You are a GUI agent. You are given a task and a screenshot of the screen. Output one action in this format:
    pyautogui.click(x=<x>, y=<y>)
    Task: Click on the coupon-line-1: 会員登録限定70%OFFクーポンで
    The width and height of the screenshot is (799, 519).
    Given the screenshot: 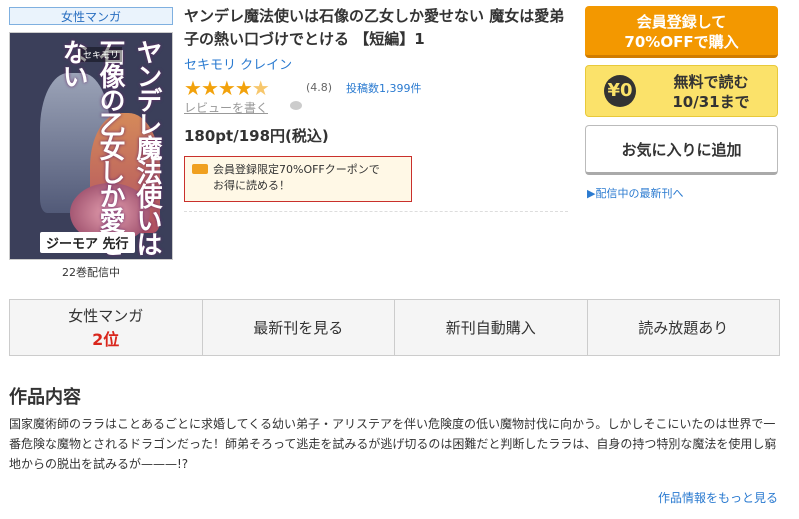 What is the action you would take?
    pyautogui.click(x=296, y=169)
    